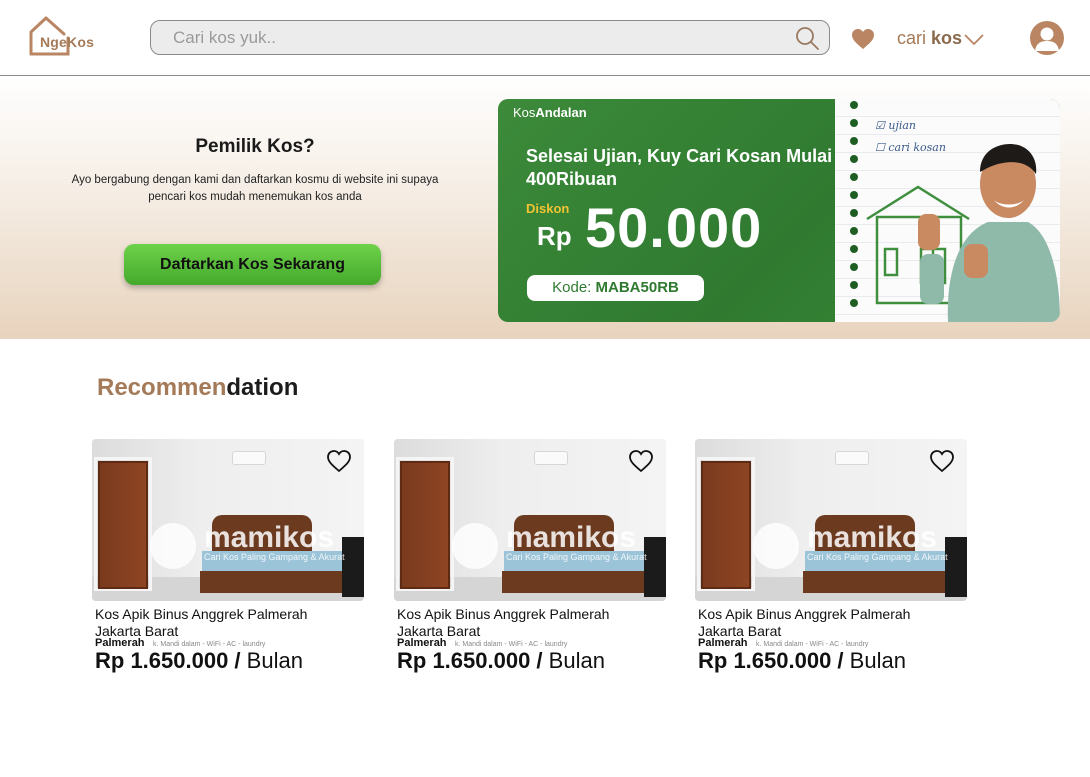 The width and height of the screenshot is (1090, 777). What do you see at coordinates (807, 38) in the screenshot?
I see `search-icon` at bounding box center [807, 38].